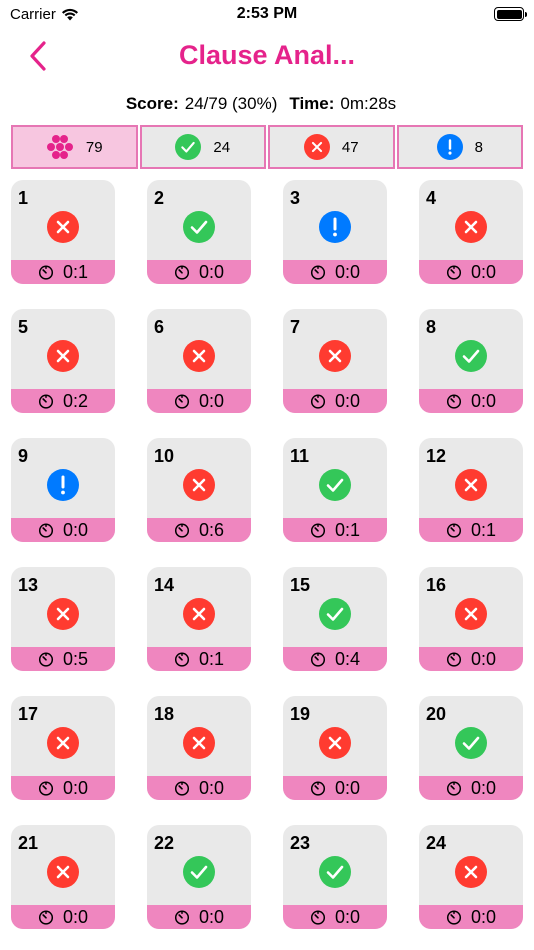 This screenshot has height=950, width=534. I want to click on question-number: 4, so click(431, 198).